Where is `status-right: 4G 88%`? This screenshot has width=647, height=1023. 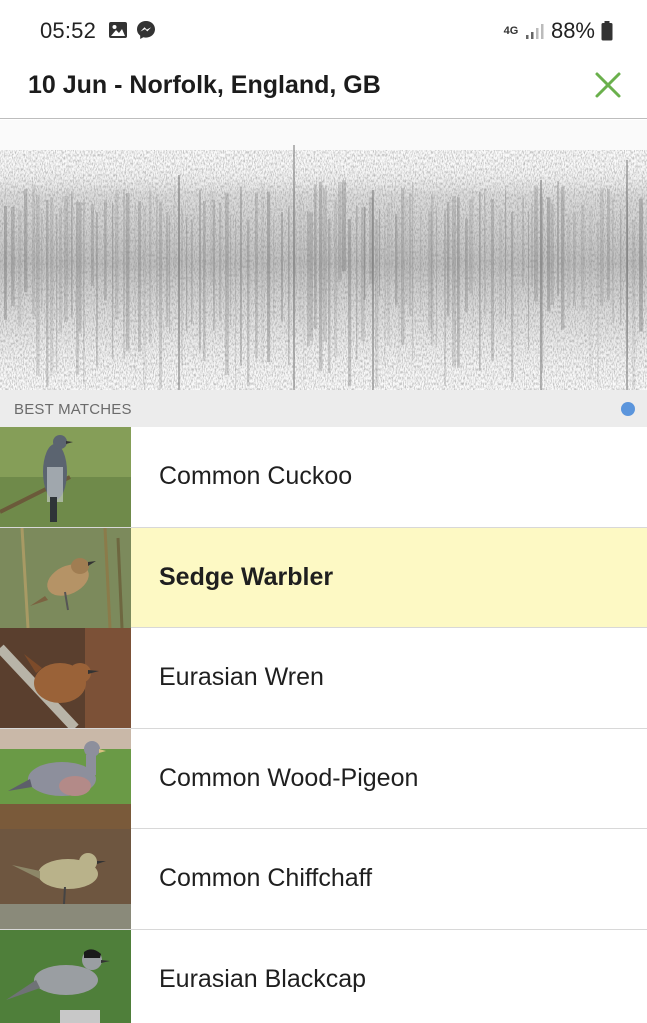 status-right: 4G 88% is located at coordinates (558, 31).